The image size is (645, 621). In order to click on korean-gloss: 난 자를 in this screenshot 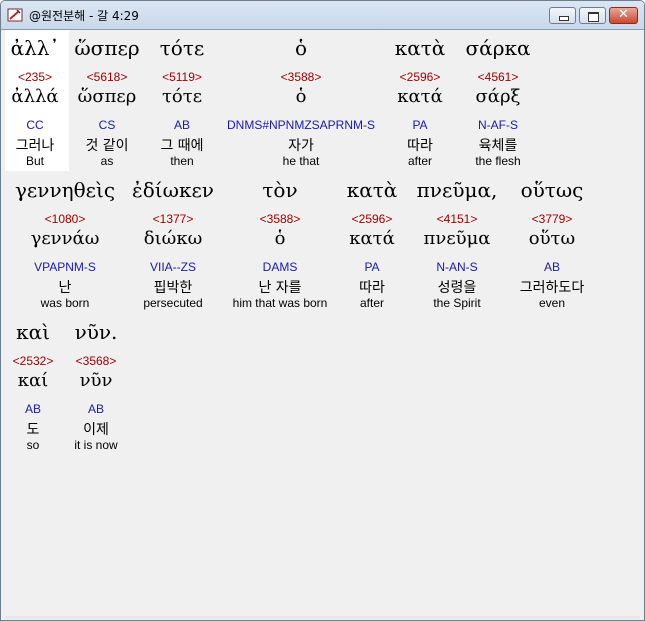, I will do `click(280, 288)`.